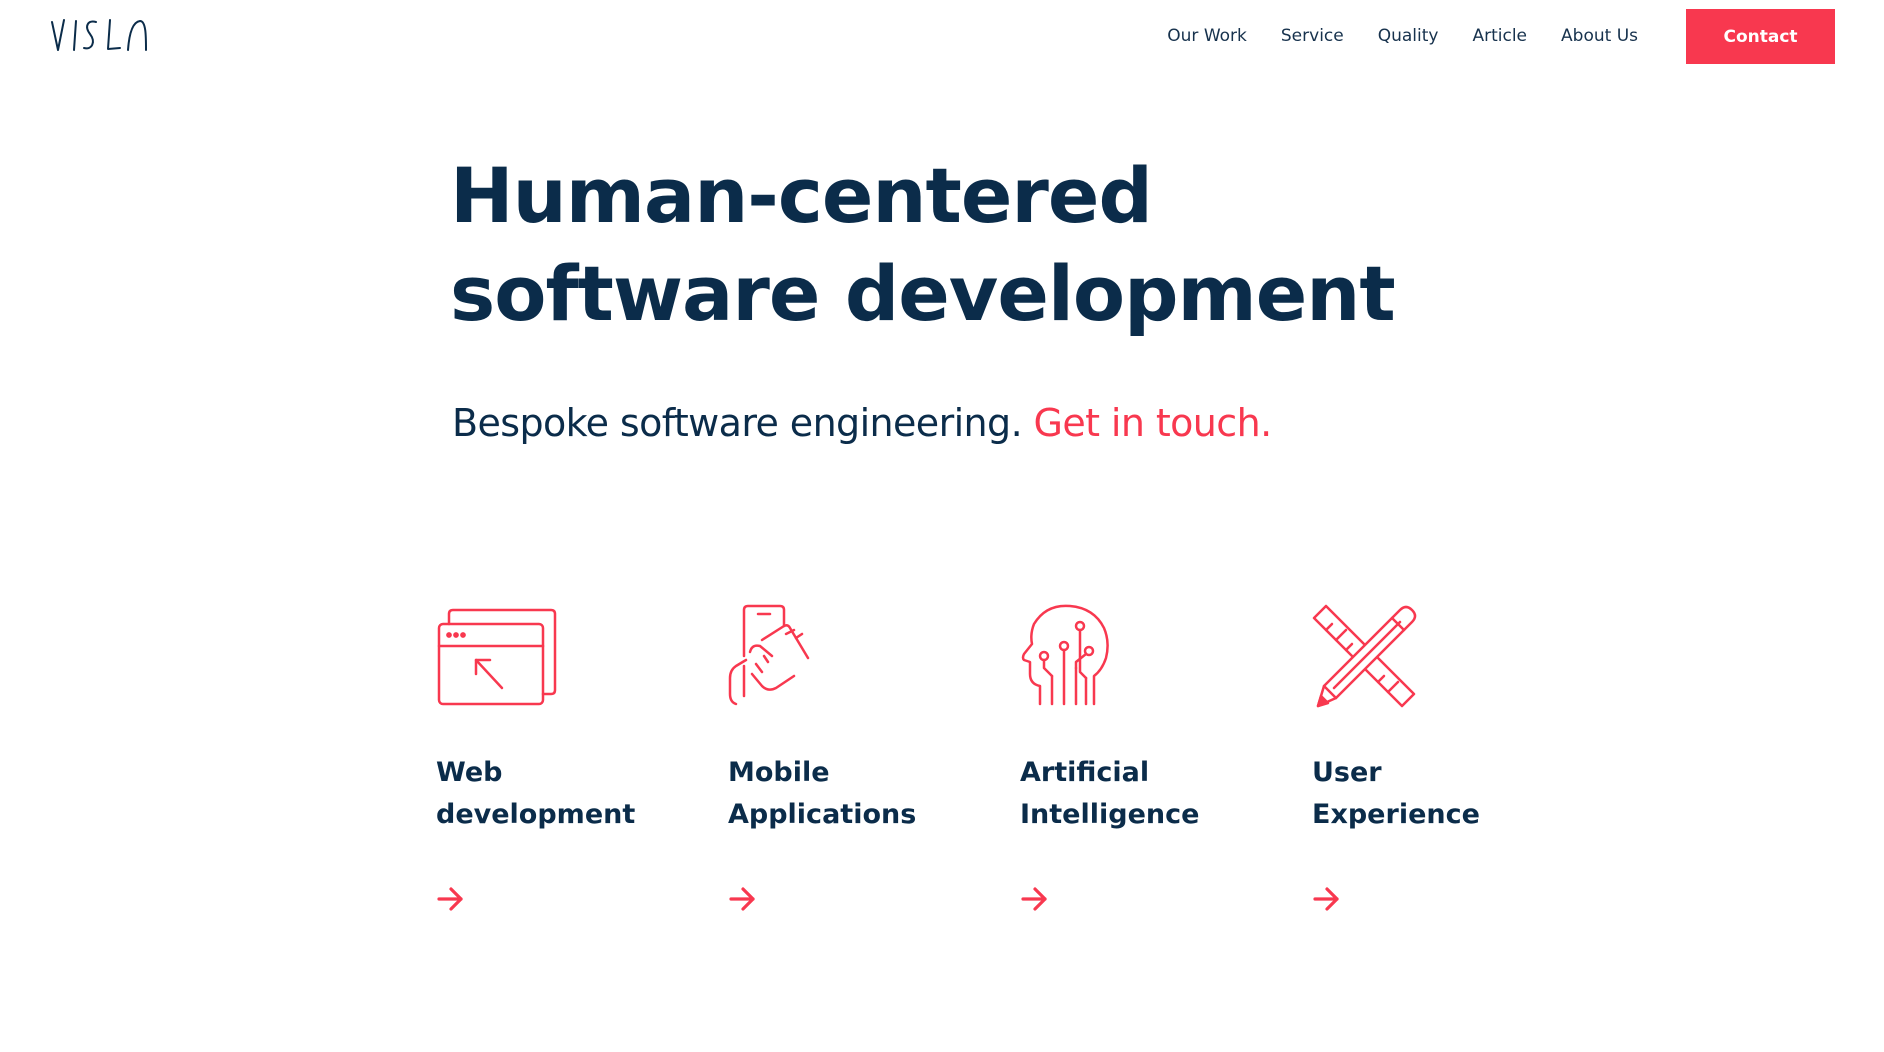  Describe the element at coordinates (1396, 814) in the screenshot. I see `service-title-line-2: Experience` at that location.